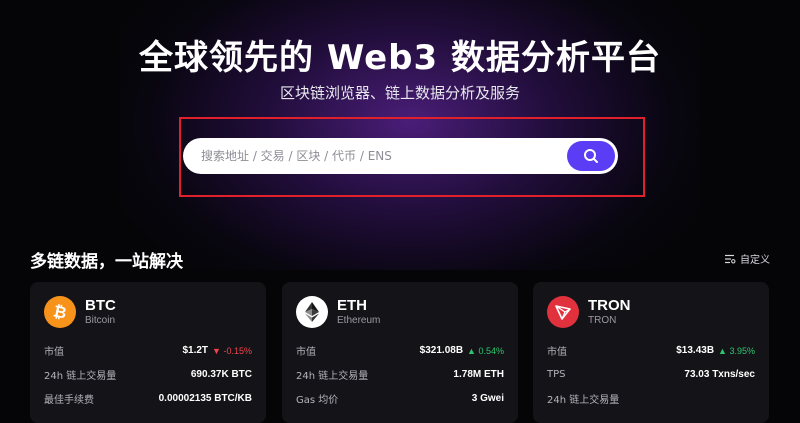 This screenshot has height=423, width=800. I want to click on stat-row: Gas 均价 3 Gwei, so click(400, 398).